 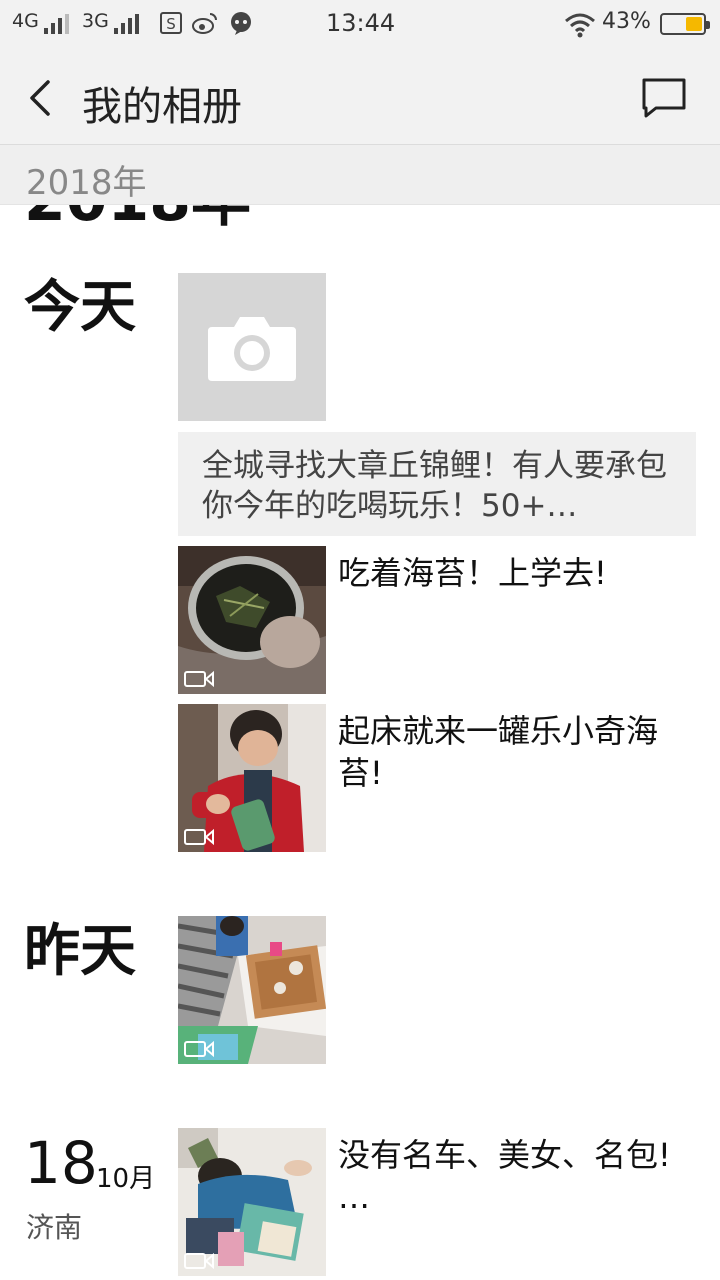 What do you see at coordinates (95, 21) in the screenshot?
I see `network-type-2: 3G` at bounding box center [95, 21].